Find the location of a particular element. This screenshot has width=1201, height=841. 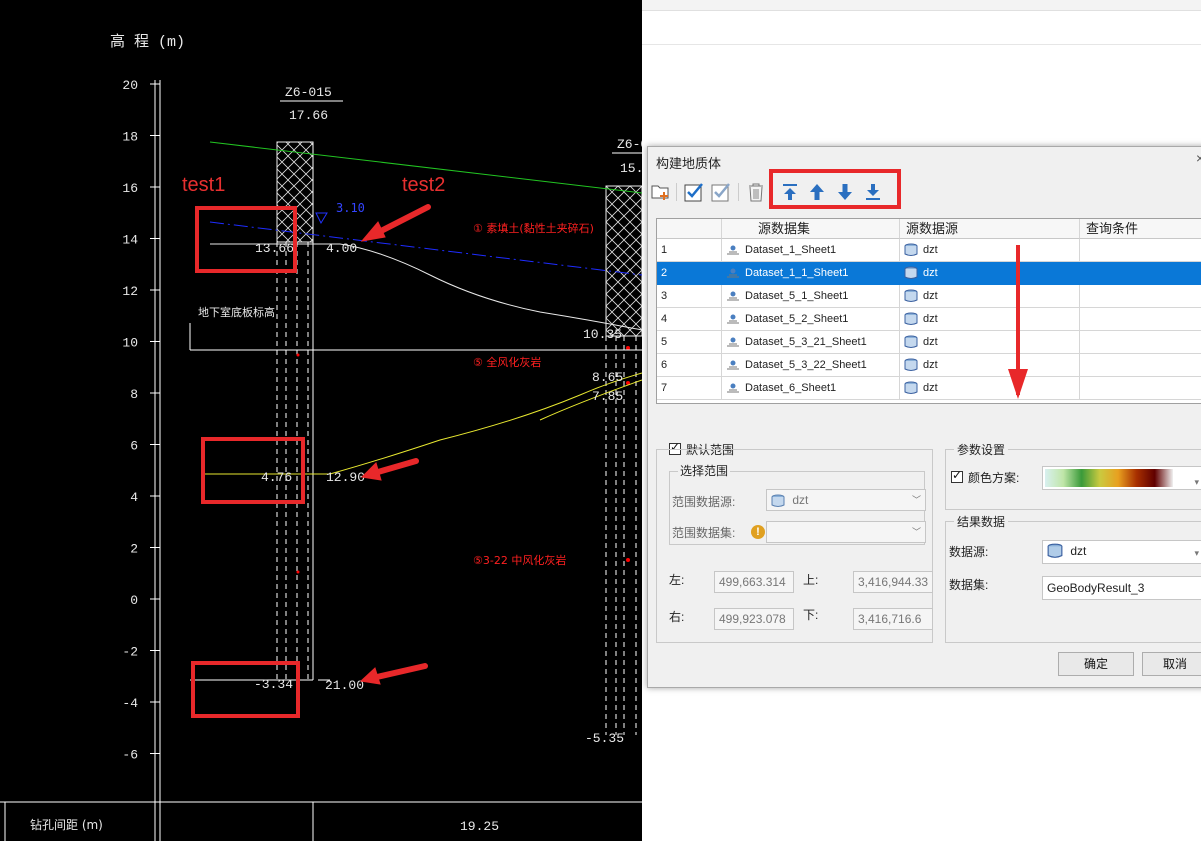

borehole-1-elevation: 17.66 is located at coordinates (308, 115).